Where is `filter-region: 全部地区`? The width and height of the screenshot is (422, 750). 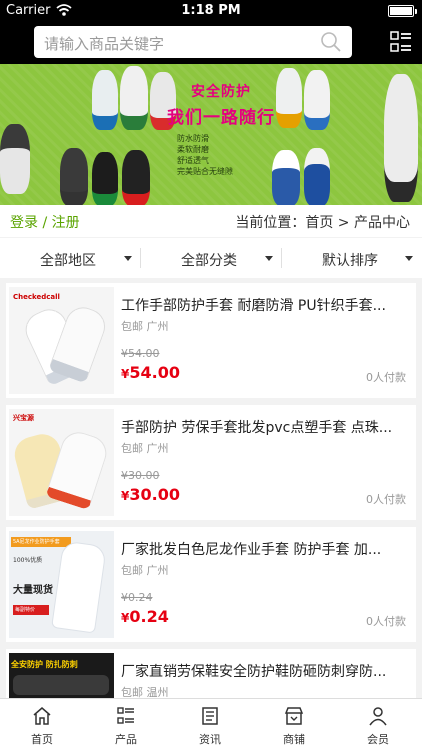
filter-region: 全部地区 is located at coordinates (70, 258).